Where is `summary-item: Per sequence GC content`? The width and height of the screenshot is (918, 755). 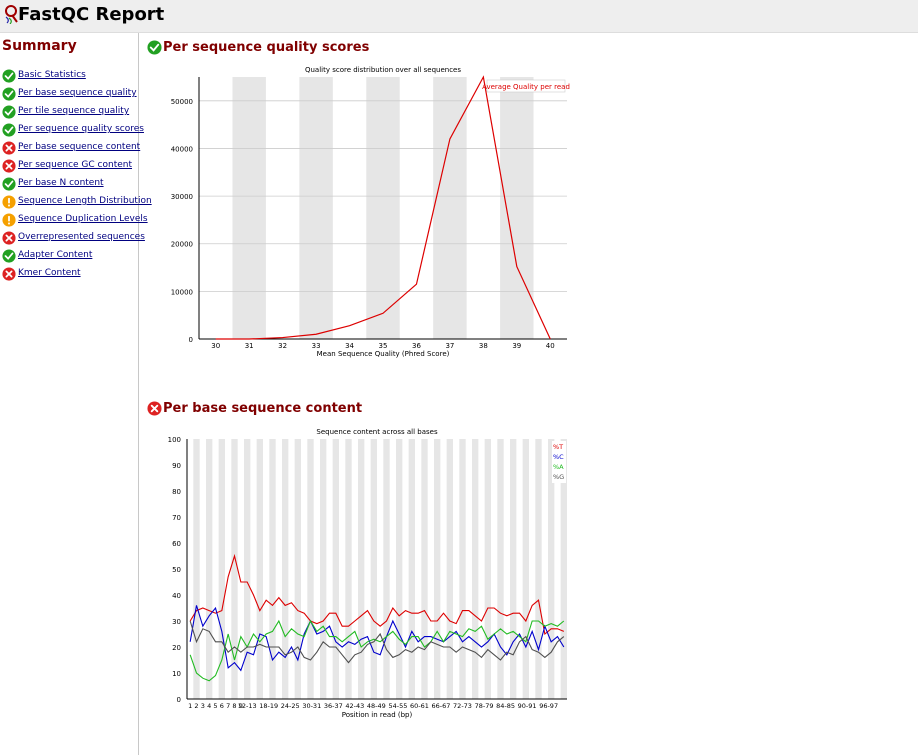 summary-item: Per sequence GC content is located at coordinates (77, 165).